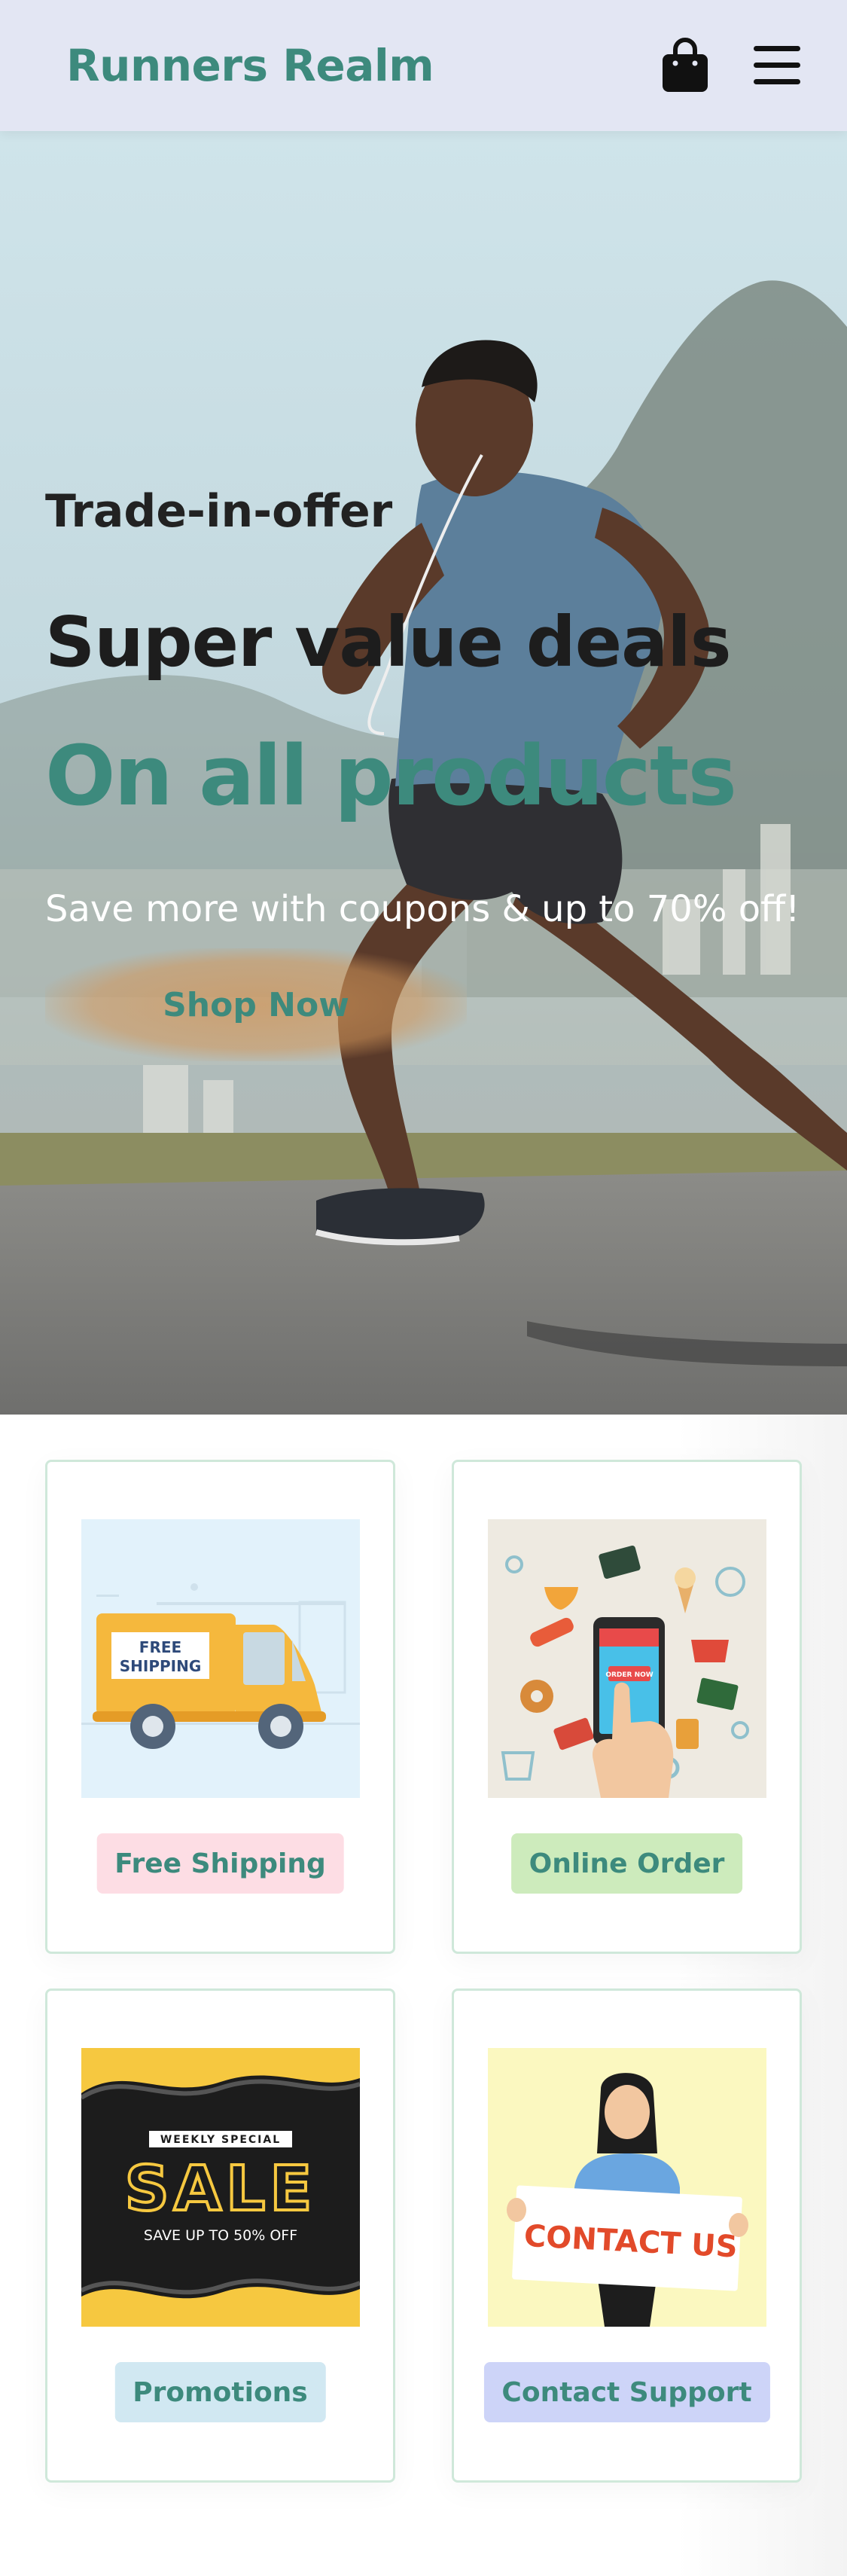 The width and height of the screenshot is (847, 2576). Describe the element at coordinates (219, 512) in the screenshot. I see `hero-kicker: Trade-in-offer` at that location.